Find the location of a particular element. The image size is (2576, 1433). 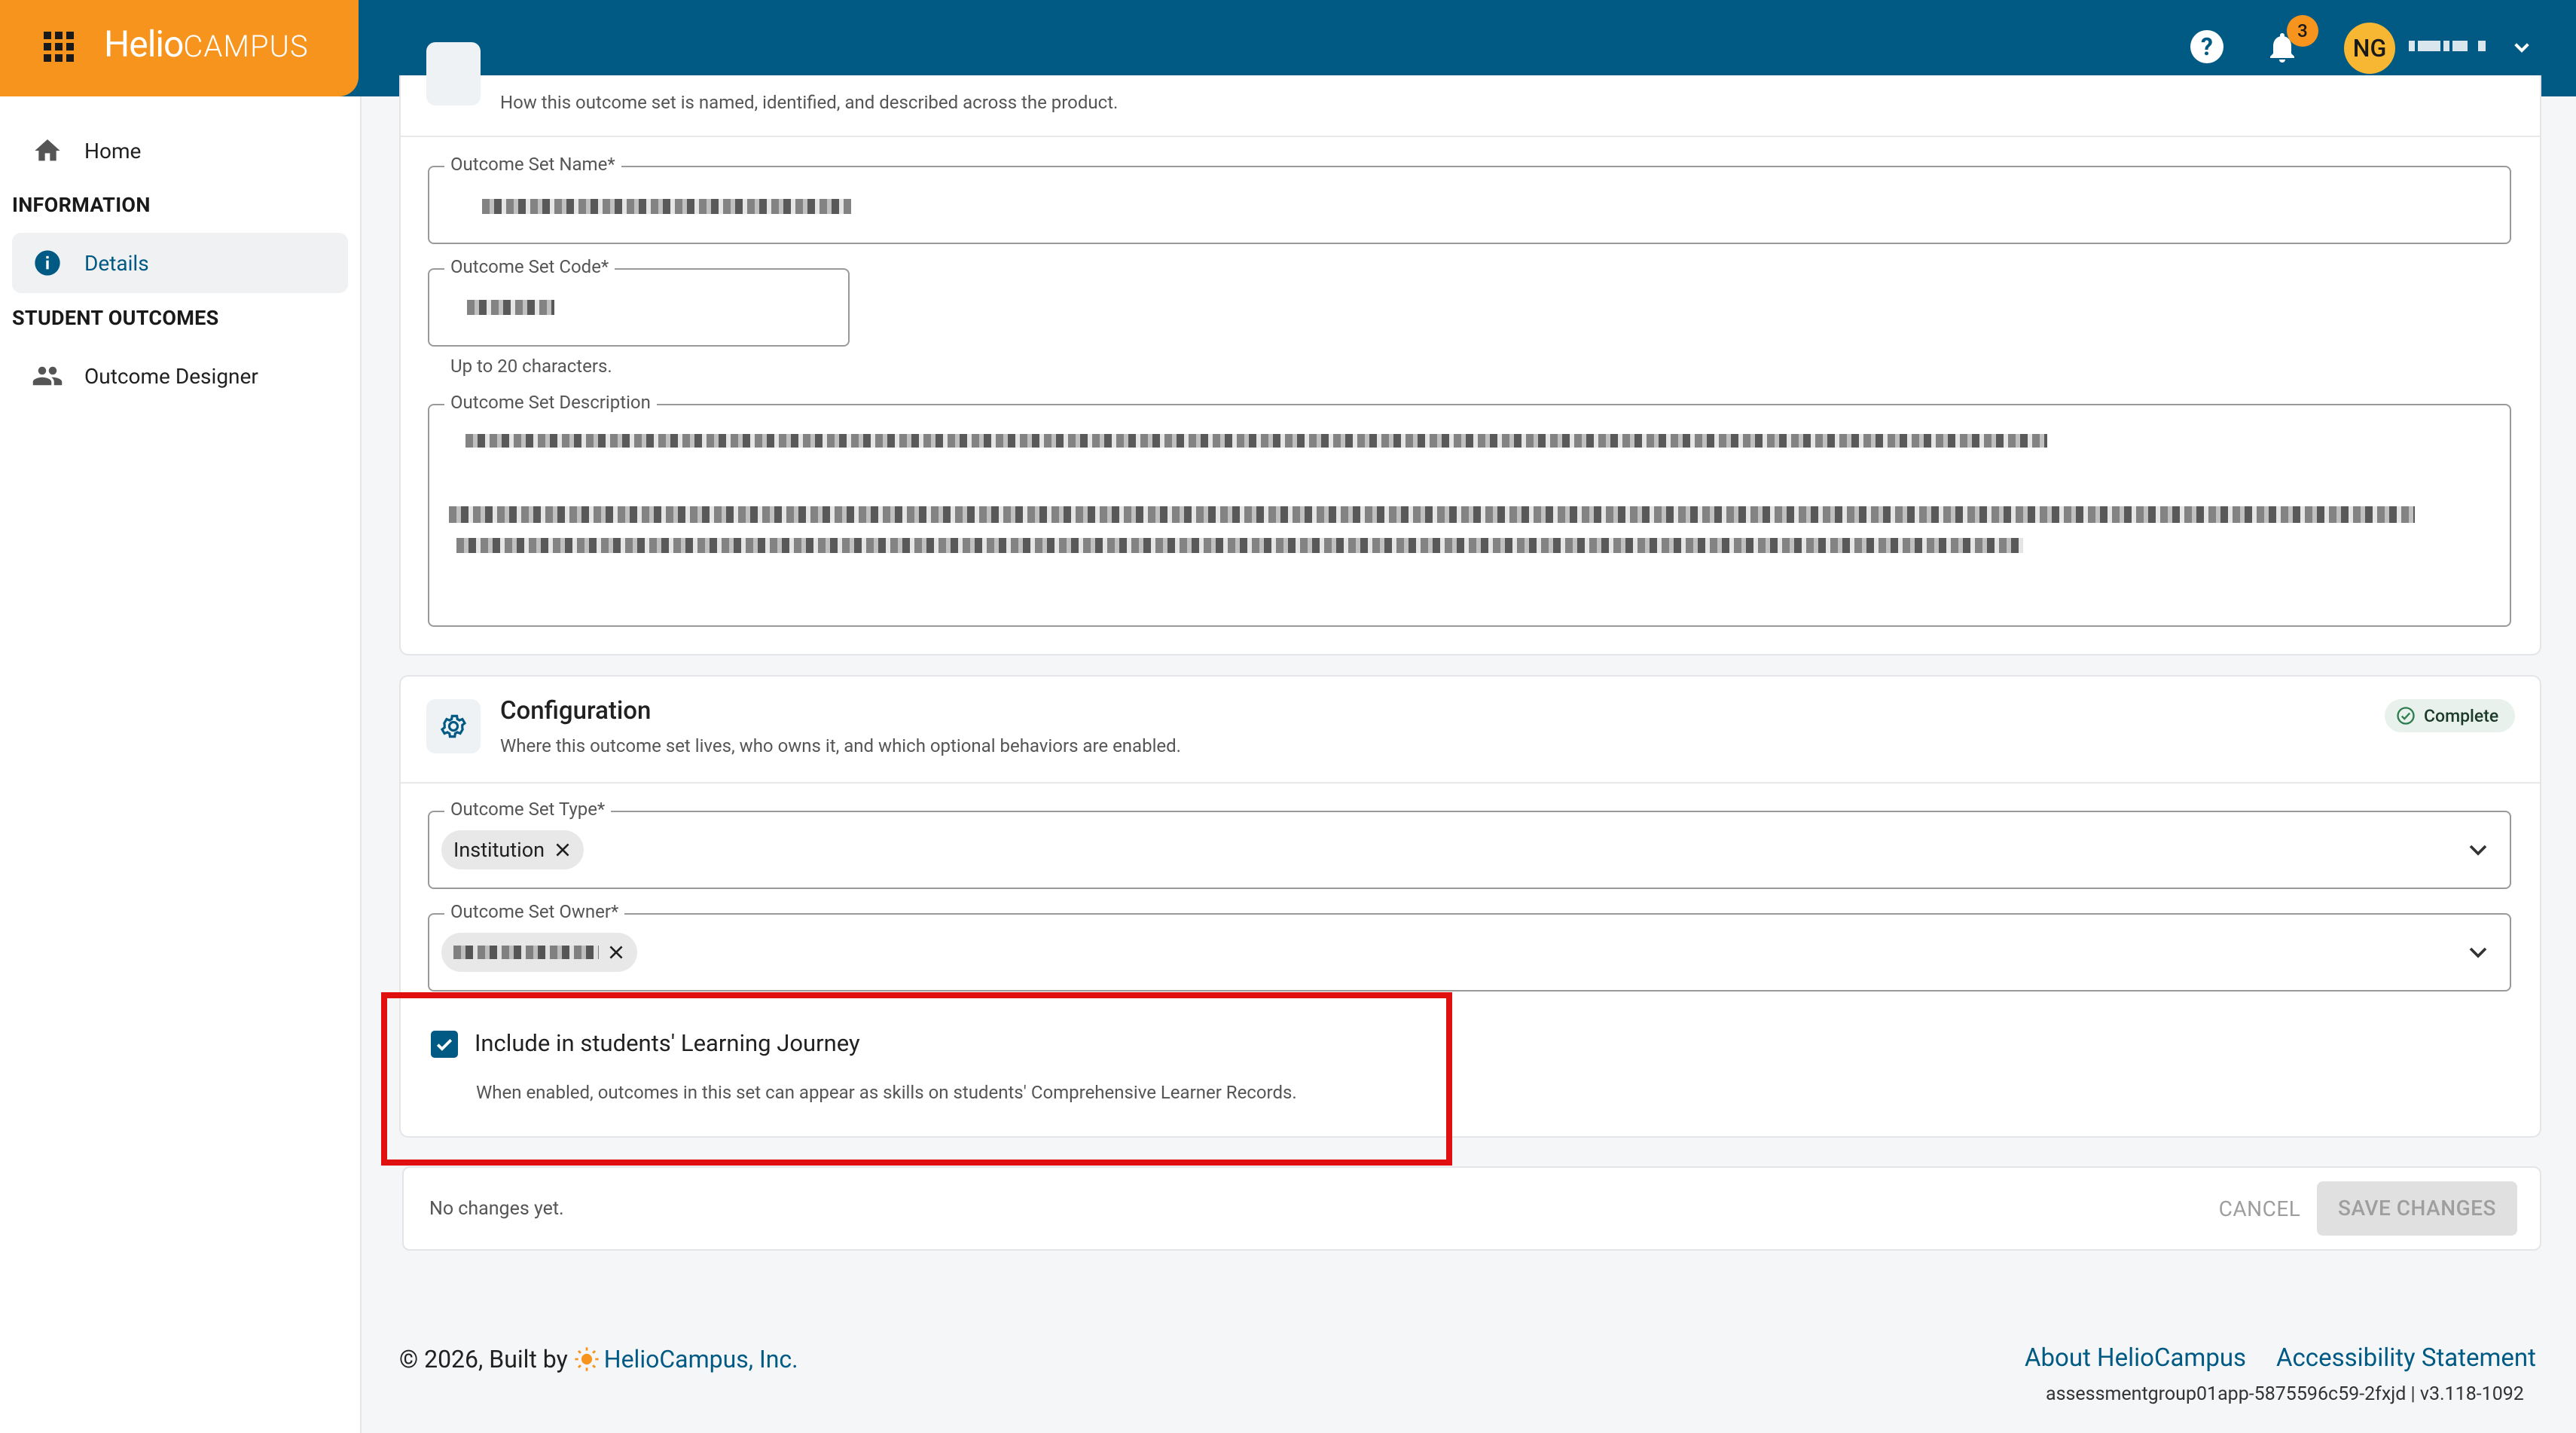

heliocampus-inc-link: HelioCampus, Inc. is located at coordinates (701, 1359).